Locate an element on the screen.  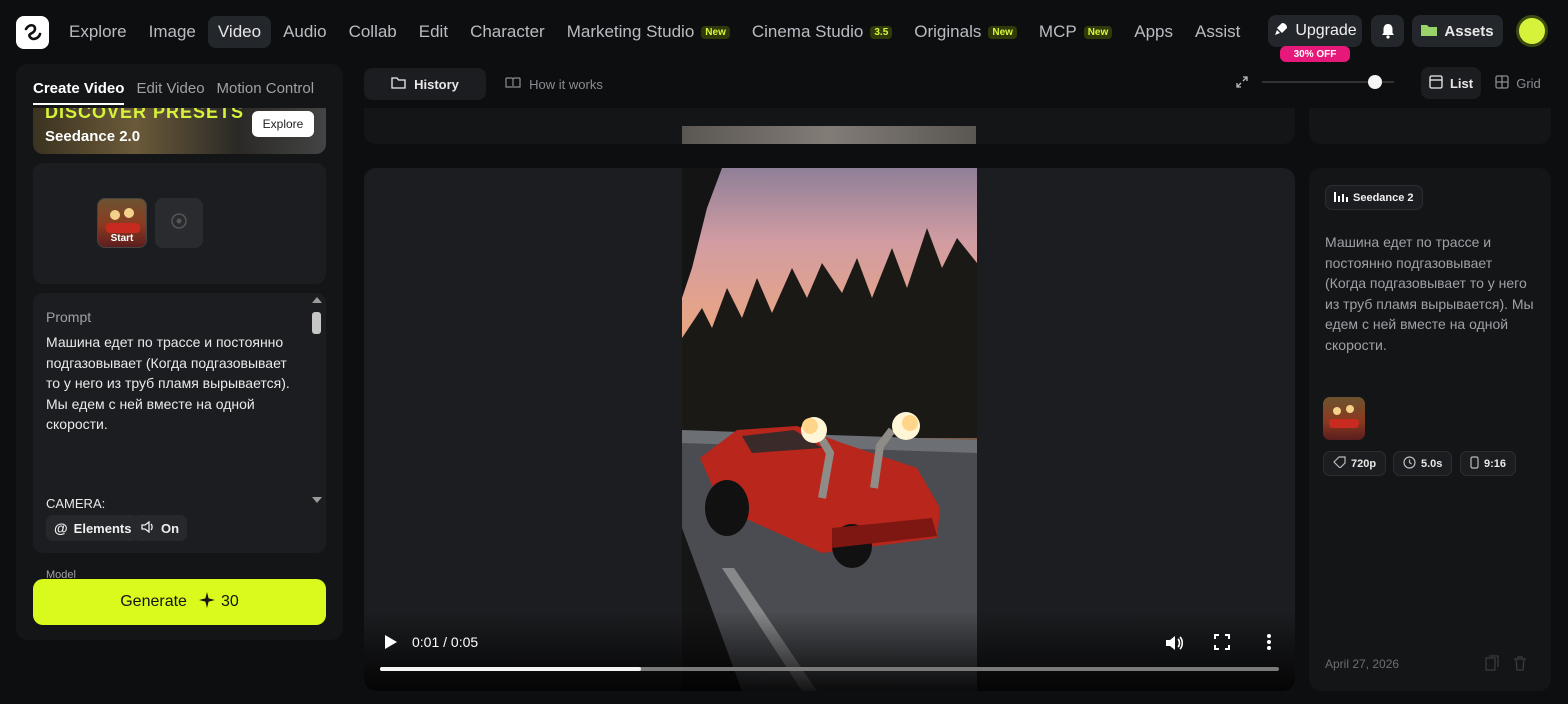
aspect-ratio-value: 9:16 is located at coordinates (1495, 463).